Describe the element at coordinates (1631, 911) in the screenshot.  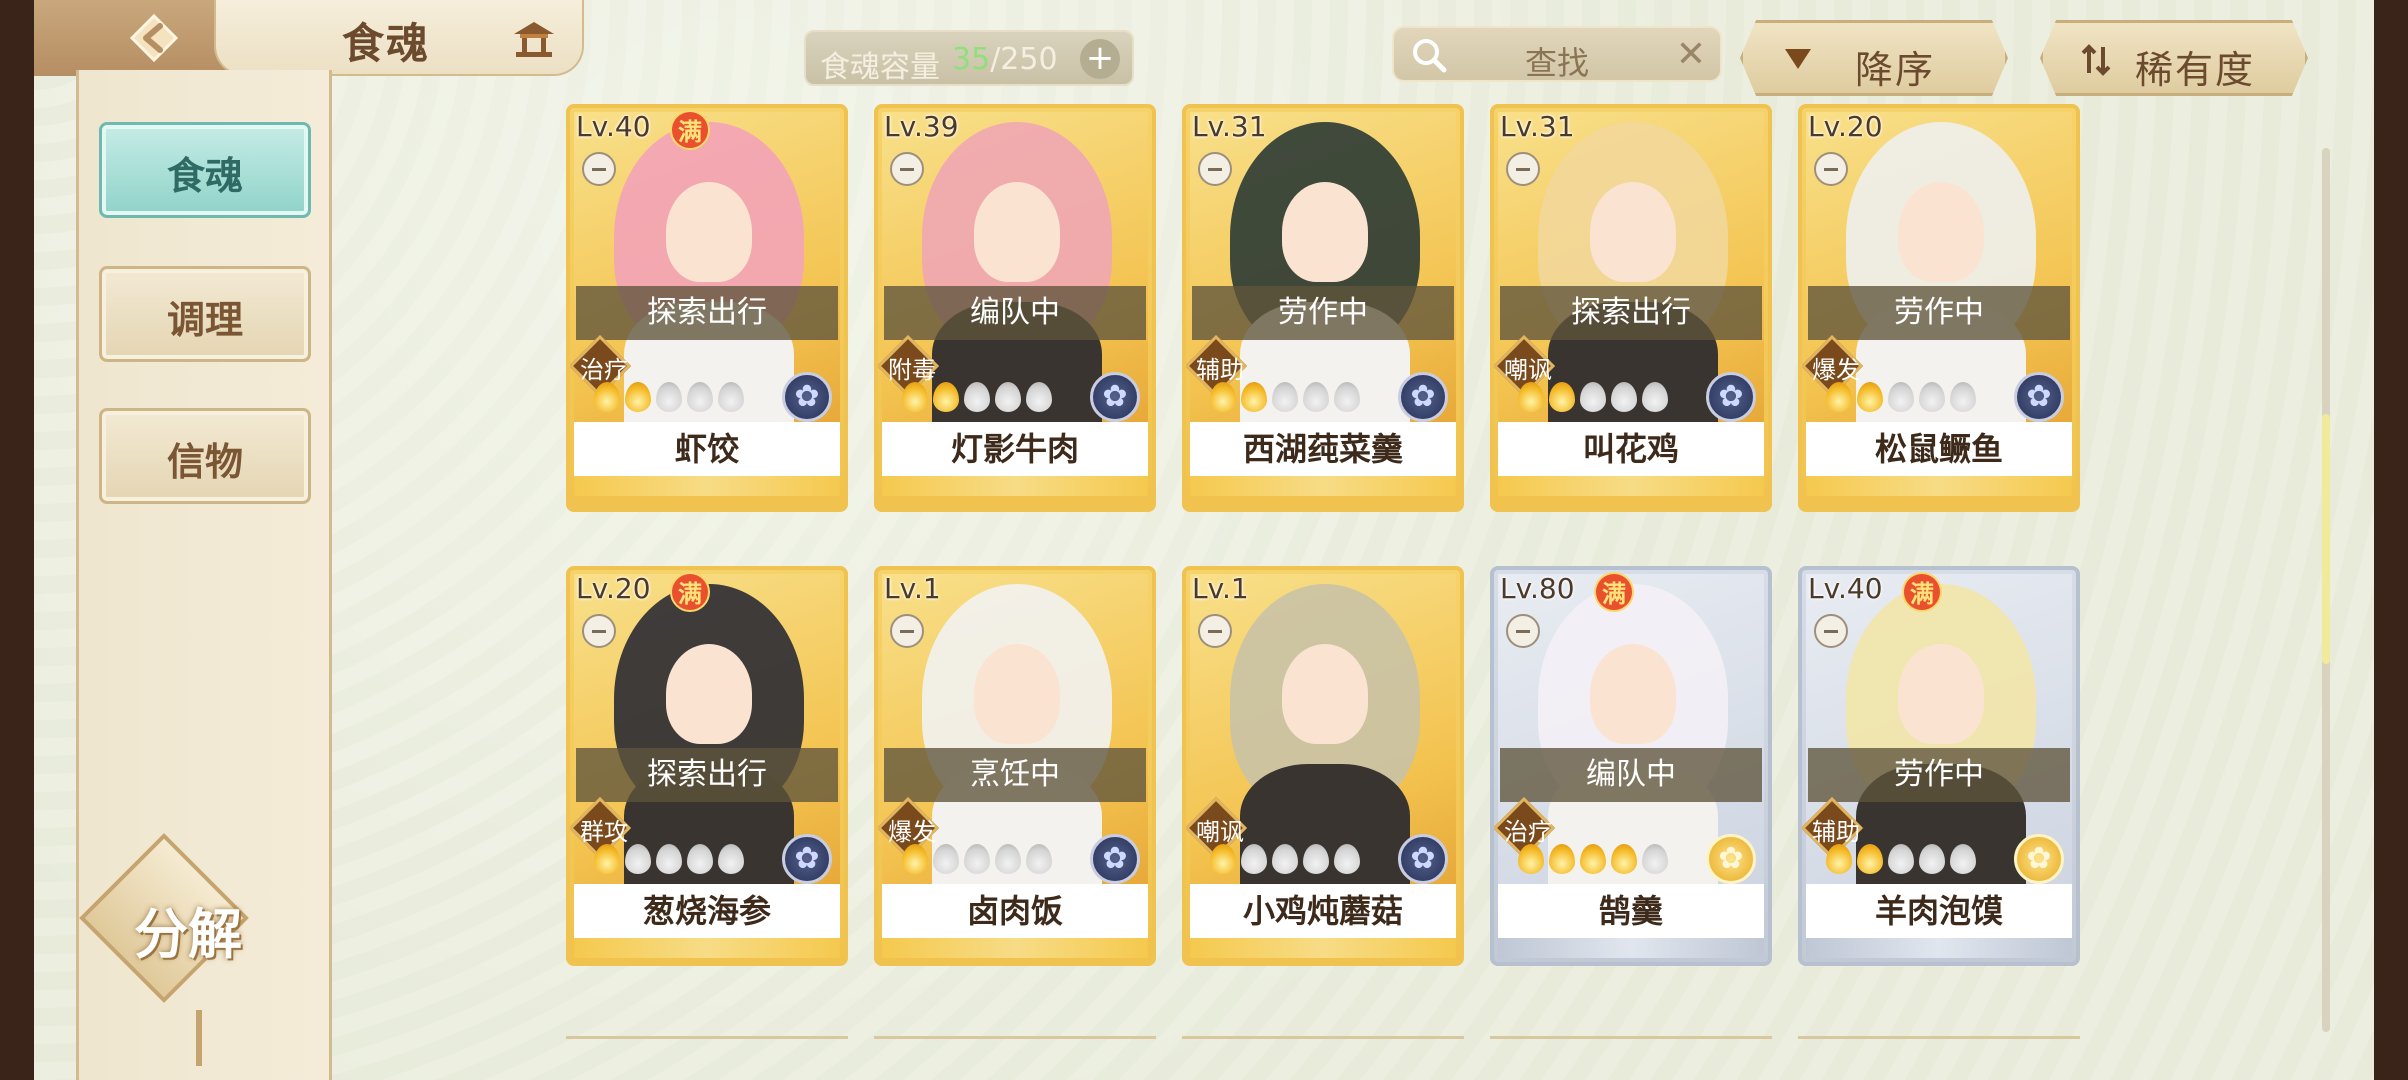
I see `food-soul-name: 鹄羹` at that location.